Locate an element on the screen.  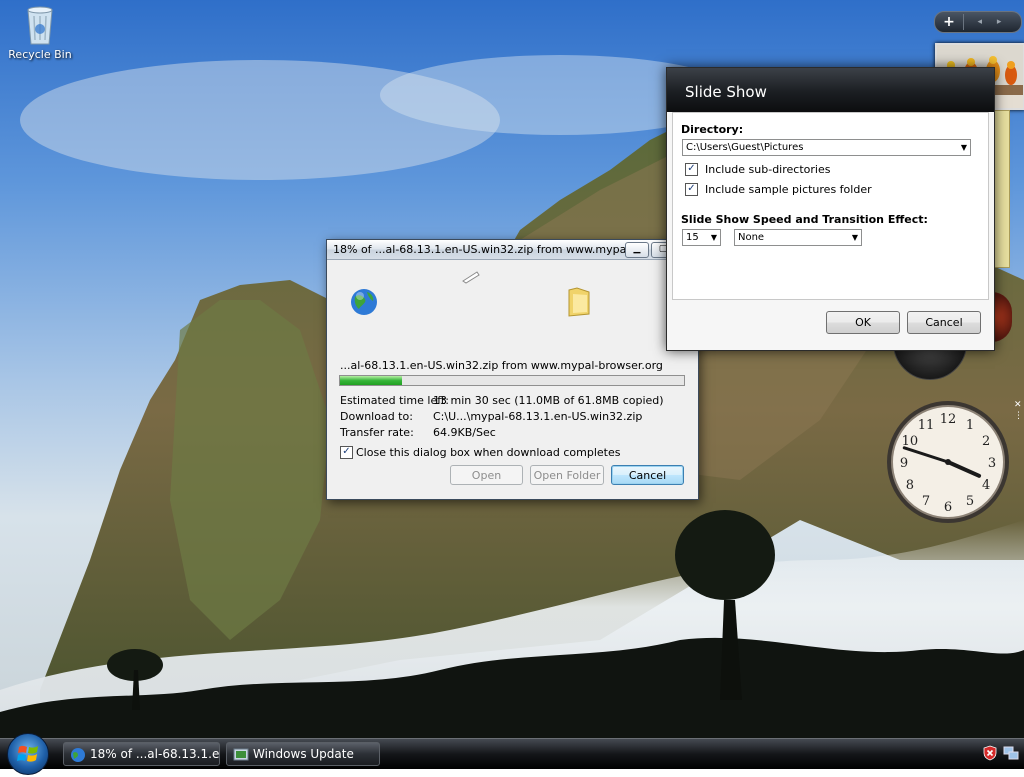
windows-logo-icon is located at coordinates (27, 753).